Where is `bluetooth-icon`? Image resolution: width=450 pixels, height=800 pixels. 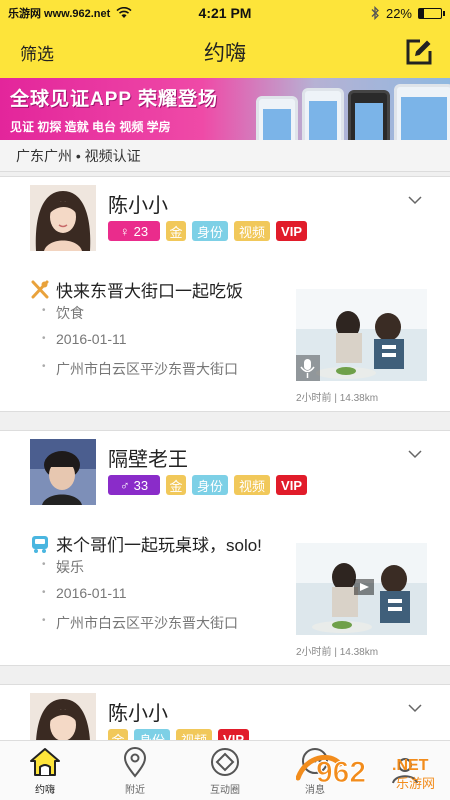
bluetooth-icon is located at coordinates (375, 13).